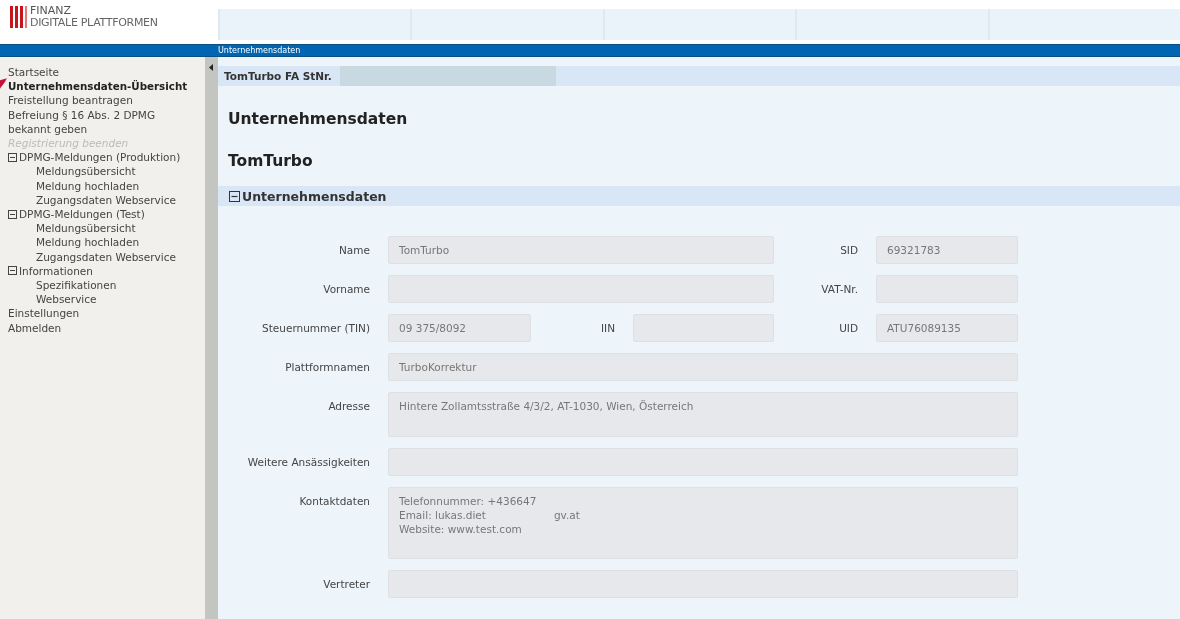 Image resolution: width=1180 pixels, height=619 pixels. I want to click on nav-group: DPMG-Meldungen (Test), so click(82, 214).